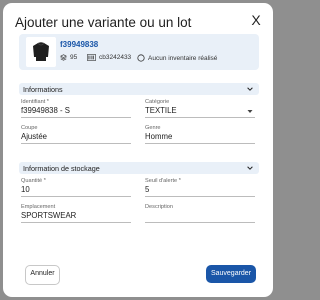 The height and width of the screenshot is (300, 320). Describe the element at coordinates (256, 20) in the screenshot. I see `close-button: X` at that location.